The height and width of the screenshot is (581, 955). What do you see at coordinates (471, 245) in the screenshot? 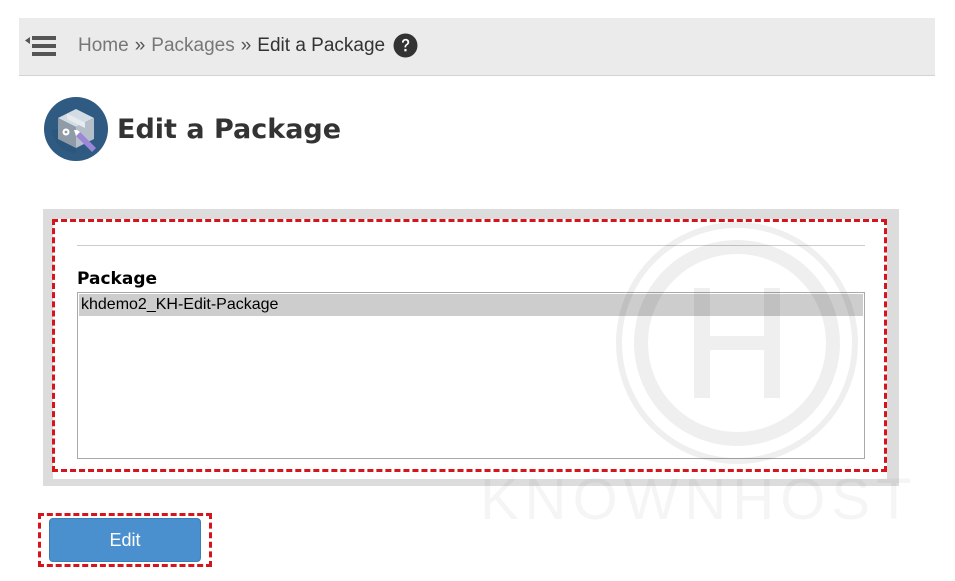
I see `divider` at bounding box center [471, 245].